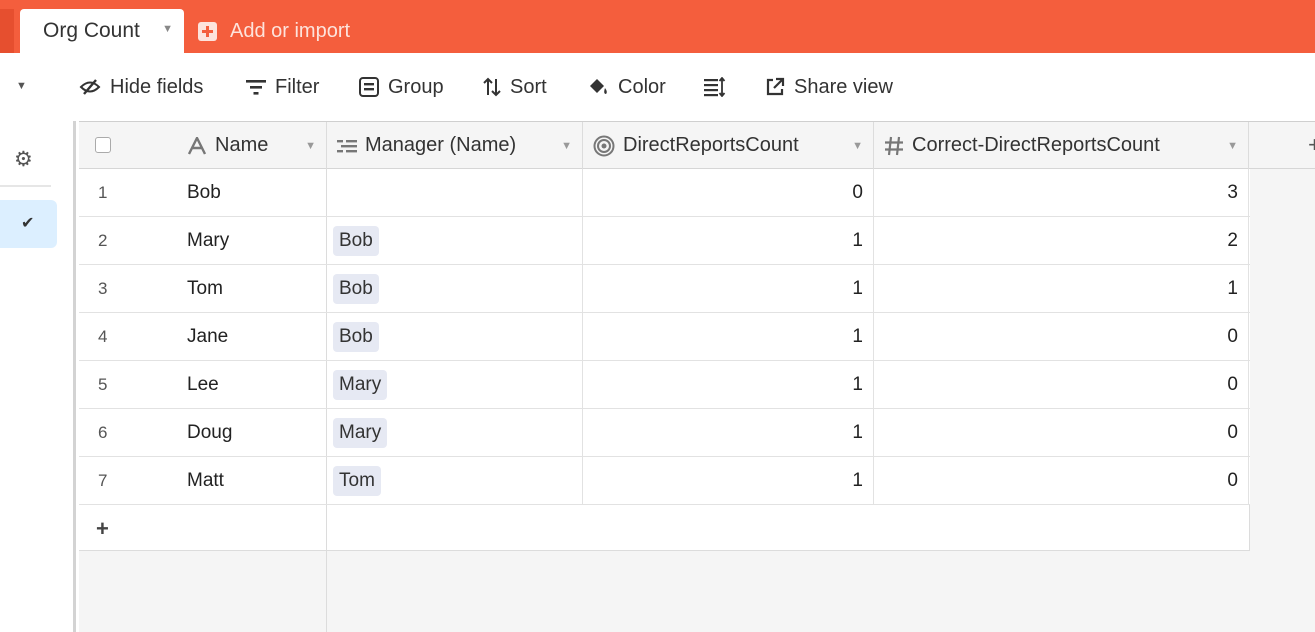 Image resolution: width=1315 pixels, height=632 pixels. I want to click on cell-name: Doug, so click(257, 432).